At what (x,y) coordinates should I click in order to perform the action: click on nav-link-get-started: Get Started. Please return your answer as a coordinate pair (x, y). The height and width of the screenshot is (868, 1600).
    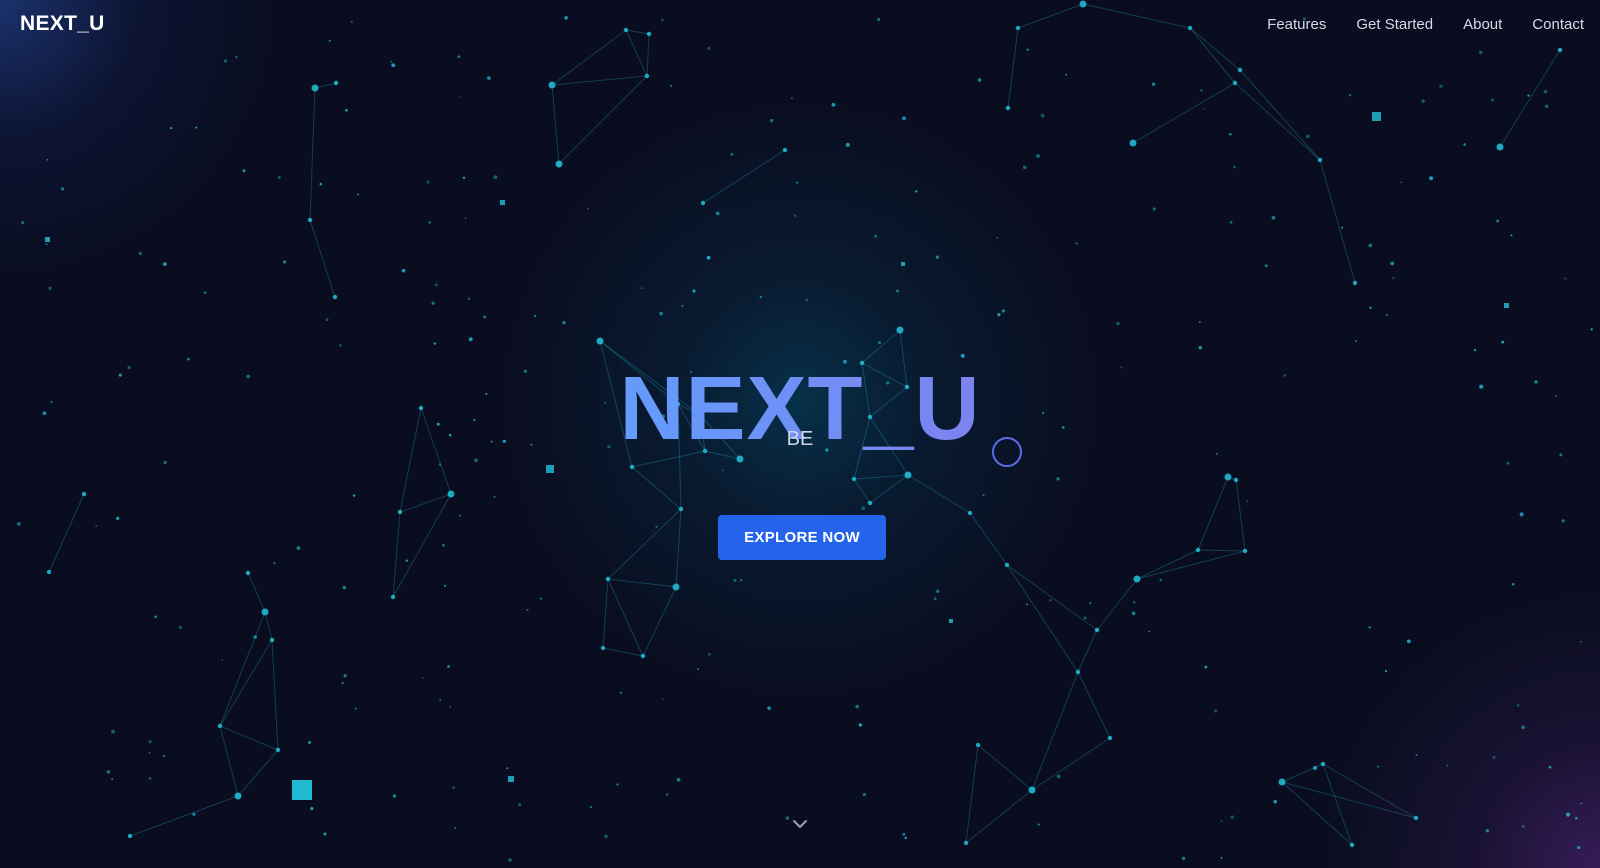
    Looking at the image, I should click on (1394, 24).